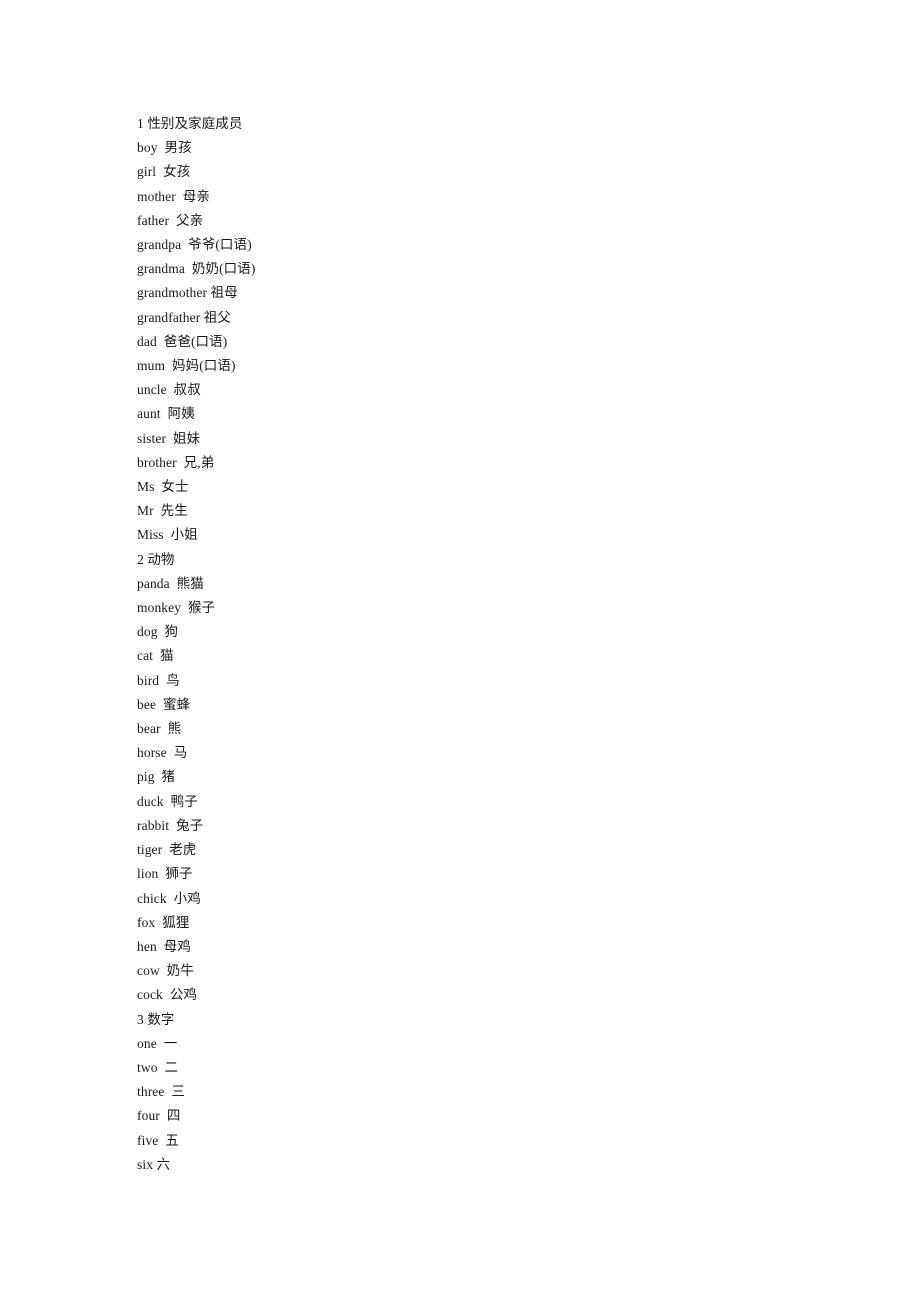  I want to click on vocabulary-entry: dog 狗, so click(158, 632).